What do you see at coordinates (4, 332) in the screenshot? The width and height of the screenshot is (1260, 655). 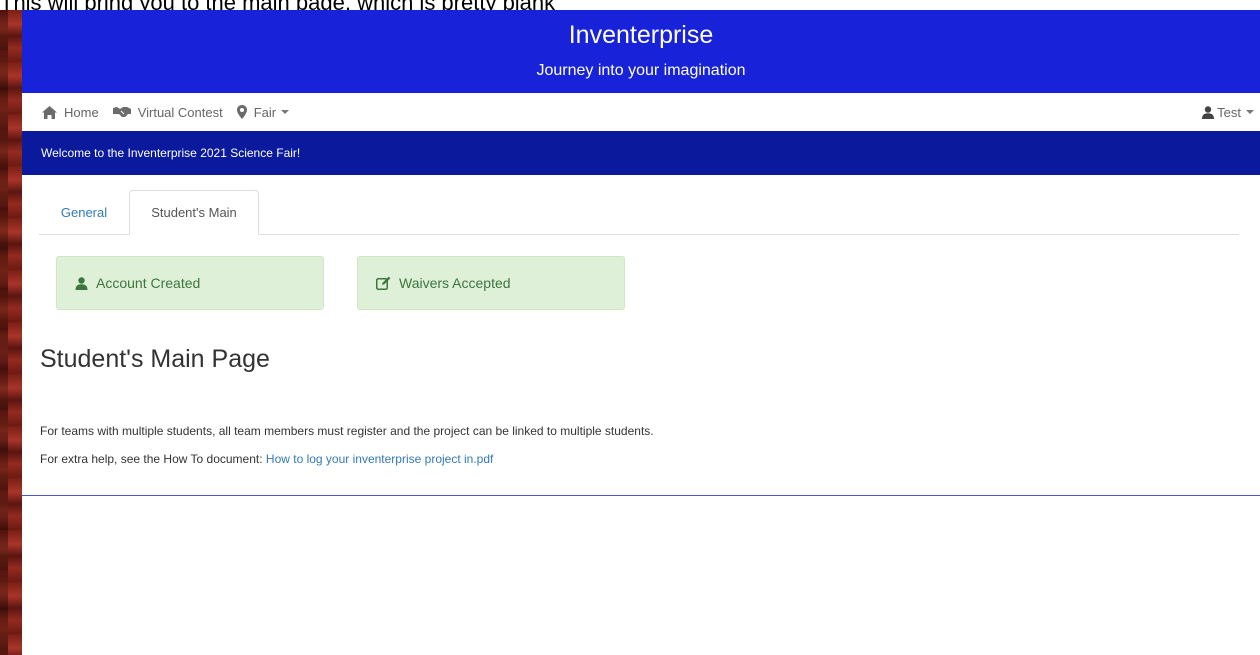 I see `background-strip-shade` at bounding box center [4, 332].